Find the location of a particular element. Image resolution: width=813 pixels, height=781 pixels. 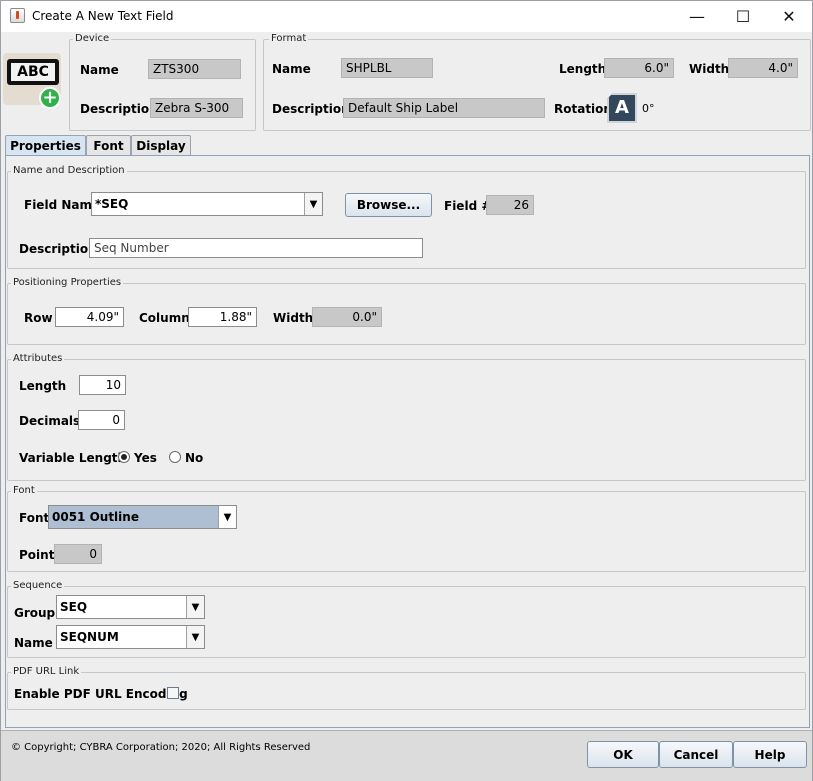

field-name-label: Field Name is located at coordinates (62, 205).